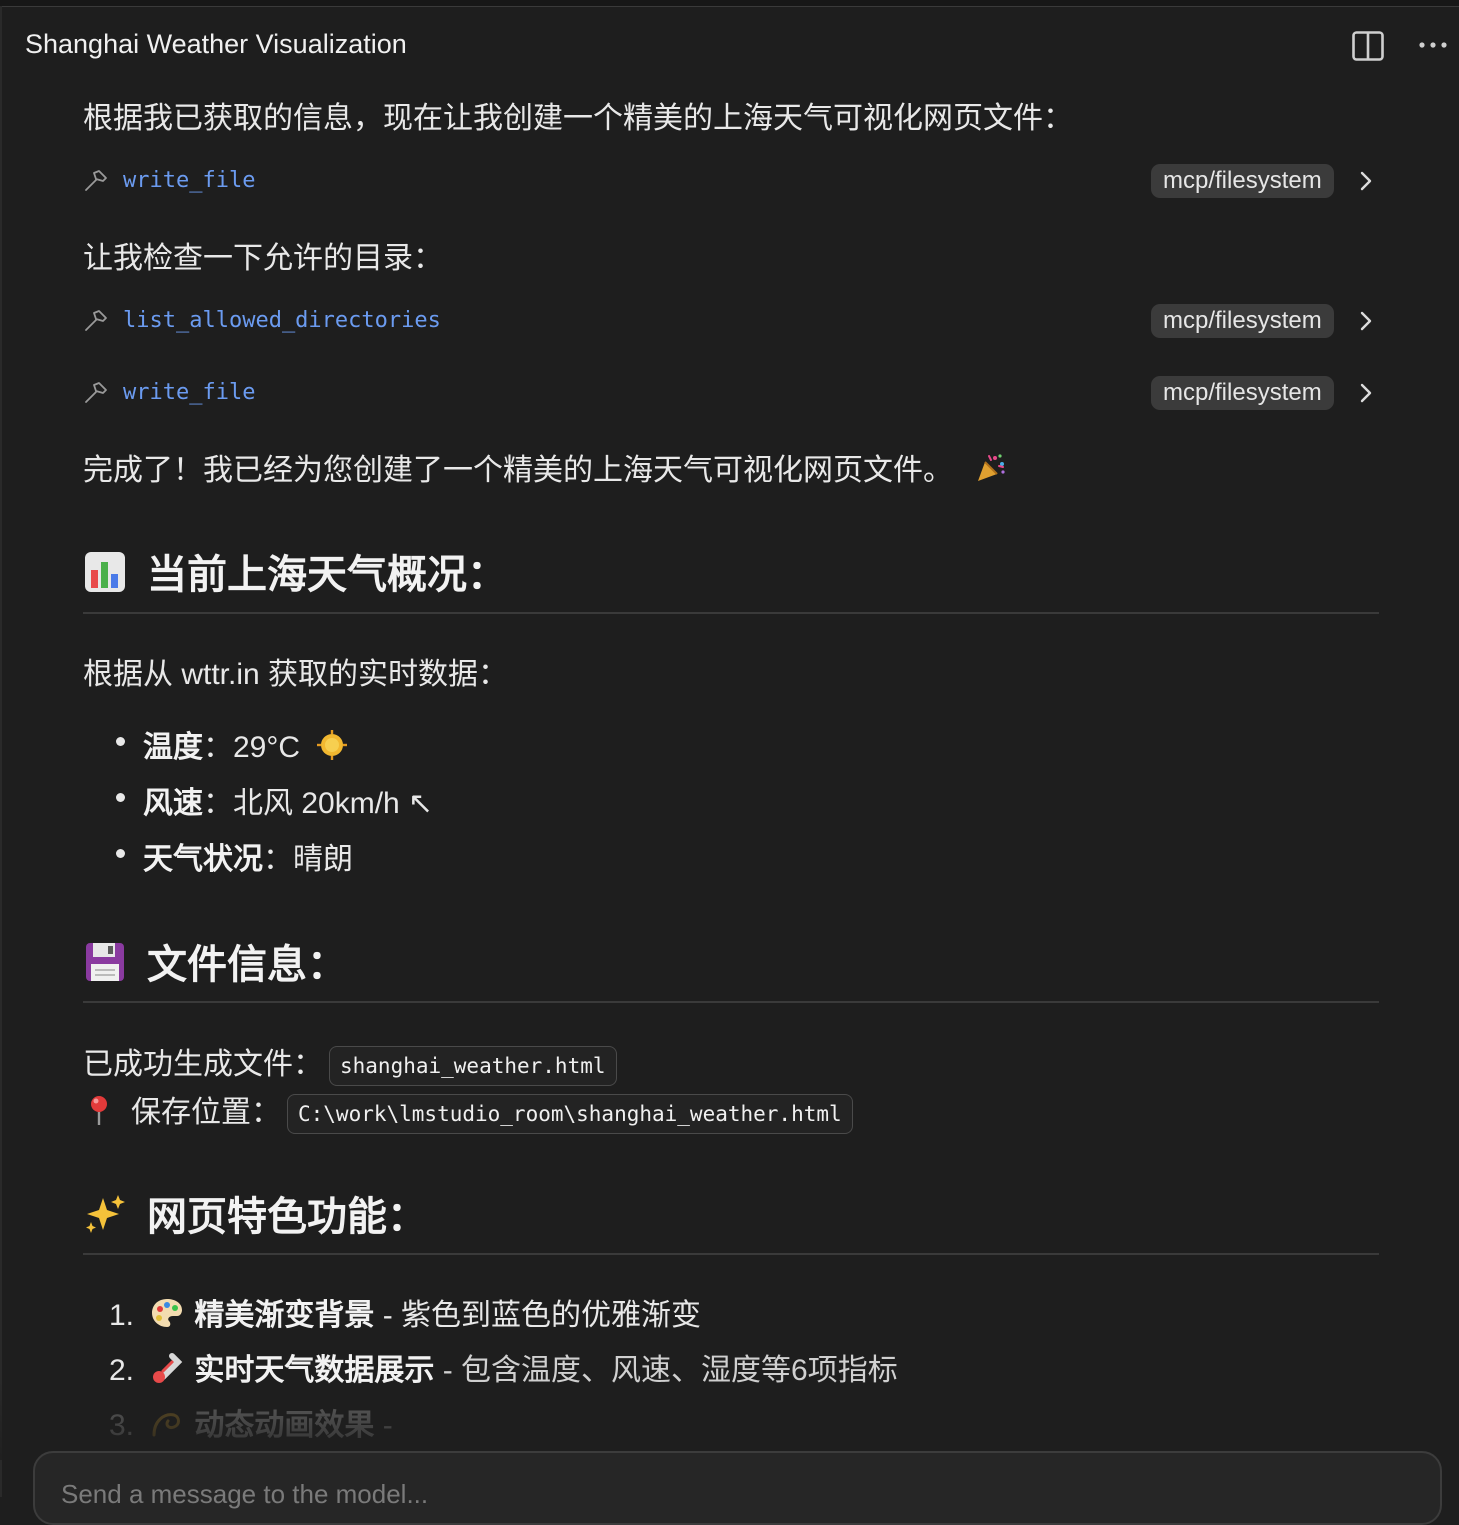  I want to click on chat-title: Shanghai Weather Visualization, so click(216, 44).